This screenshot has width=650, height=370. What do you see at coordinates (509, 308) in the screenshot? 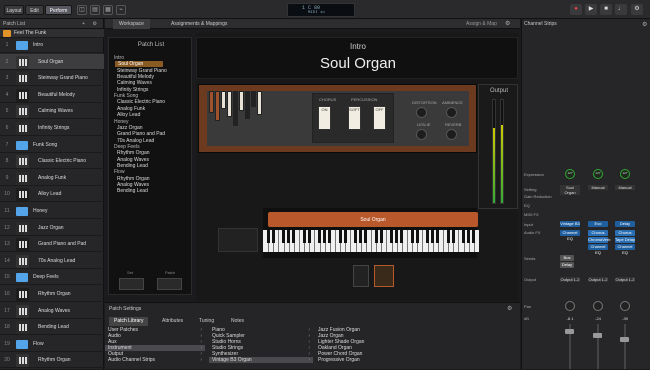
I see `patch-settings-gear-icon: ⚙` at bounding box center [509, 308].